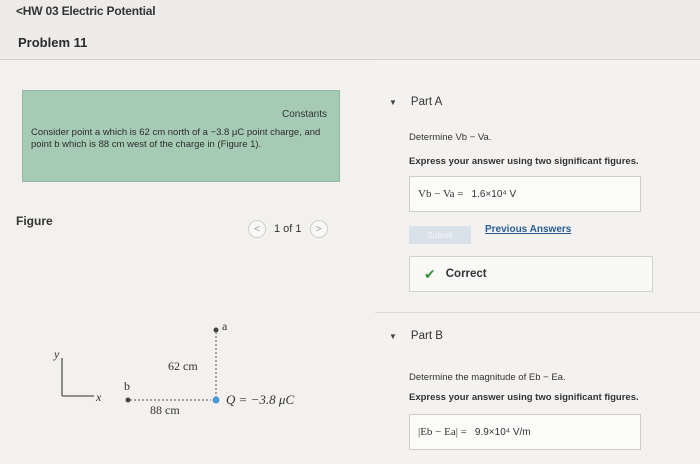 This screenshot has width=700, height=464. What do you see at coordinates (442, 432) in the screenshot?
I see `part-b-answer-lhs: |Eb − Ea| =` at bounding box center [442, 432].